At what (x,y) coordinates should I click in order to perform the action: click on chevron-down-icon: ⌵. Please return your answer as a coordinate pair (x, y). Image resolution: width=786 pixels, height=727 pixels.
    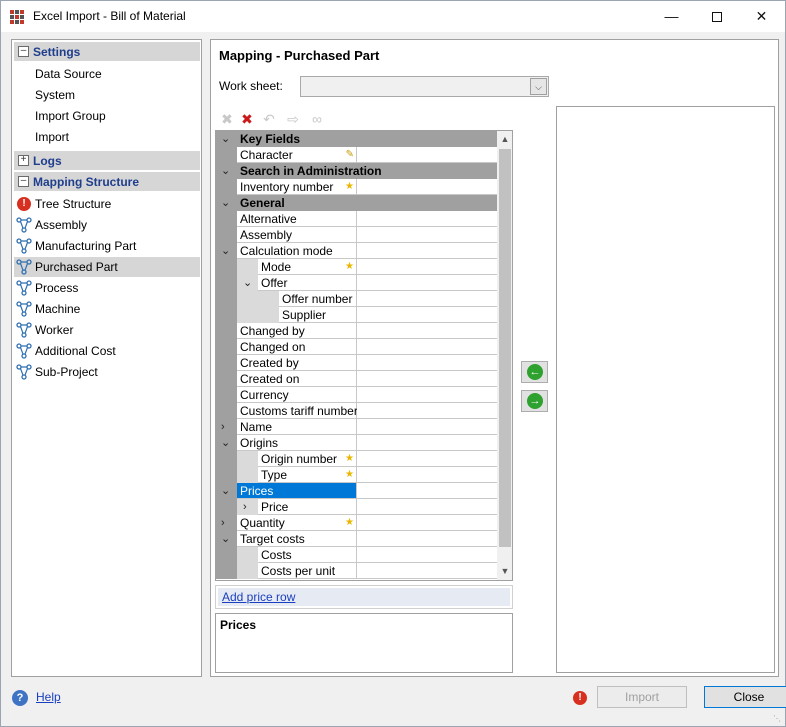
    Looking at the image, I should click on (538, 86).